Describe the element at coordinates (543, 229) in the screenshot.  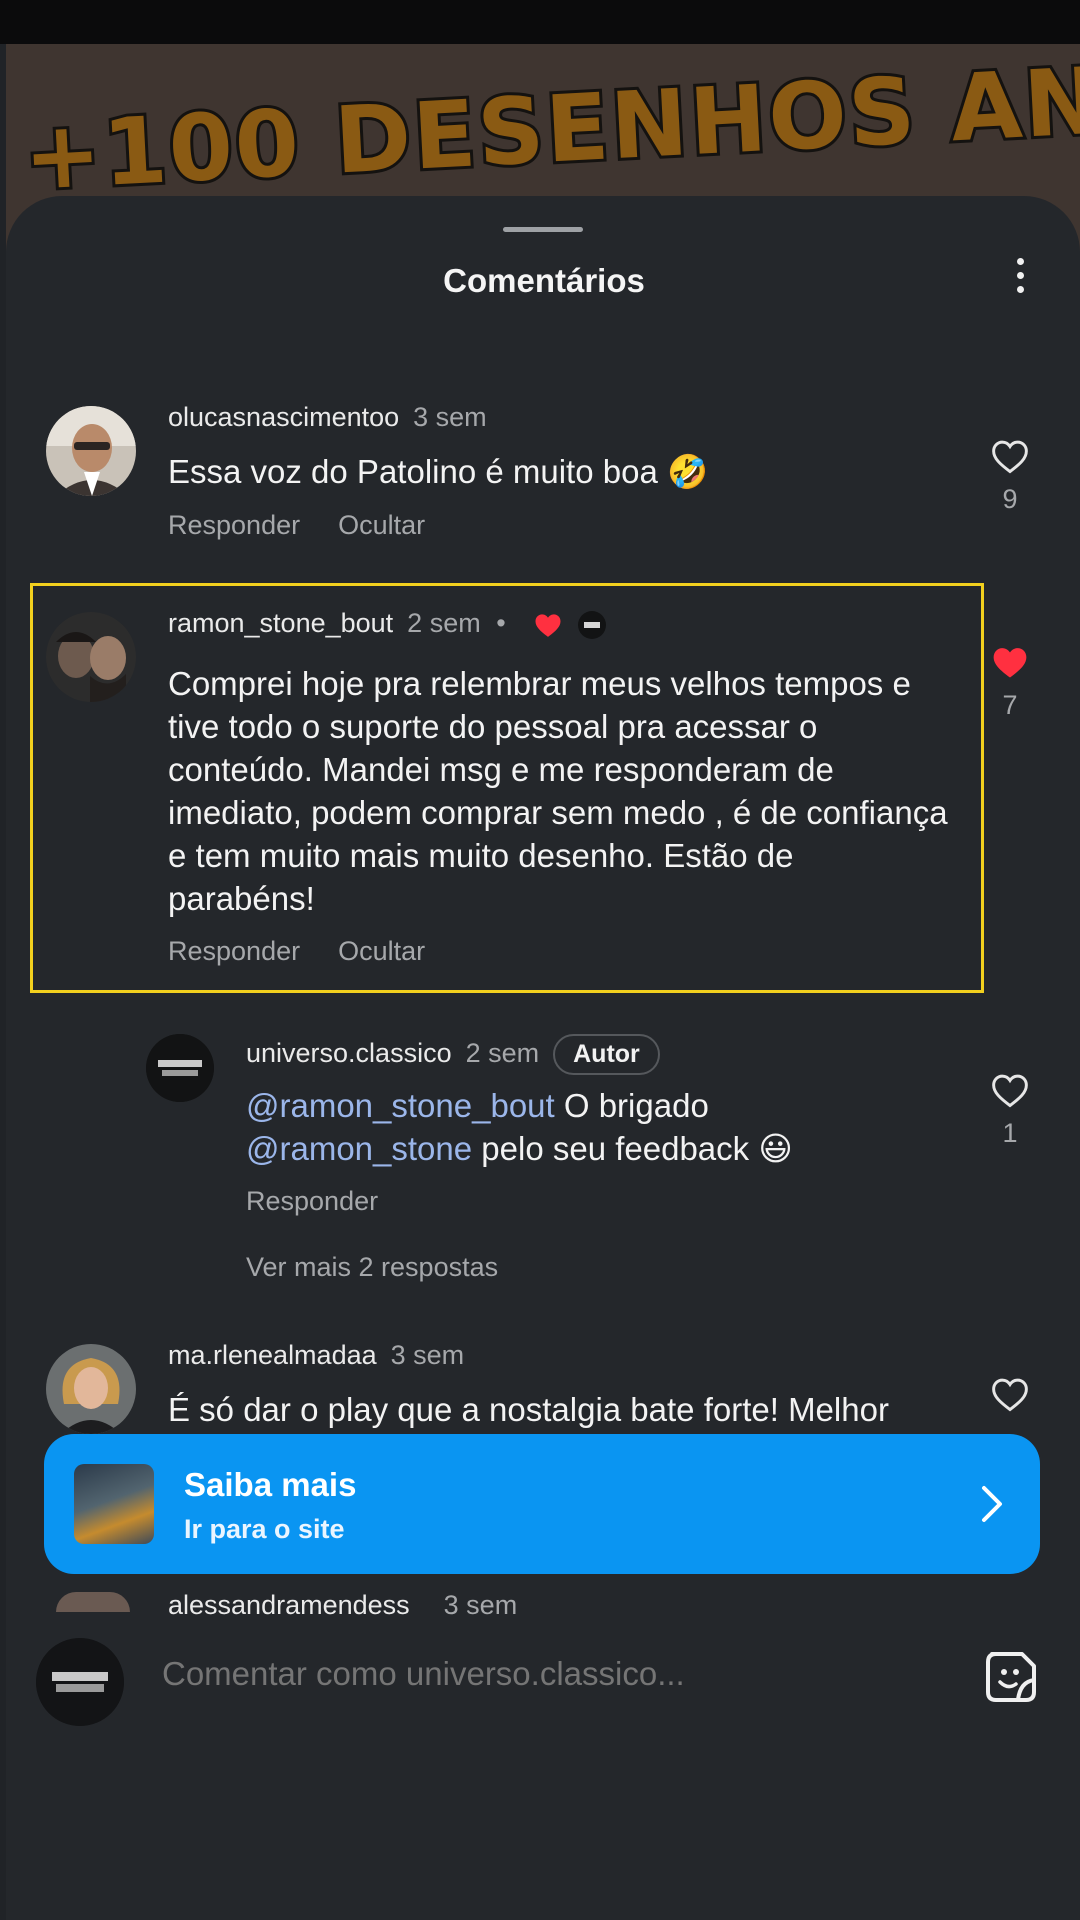
I see `drag-handle` at that location.